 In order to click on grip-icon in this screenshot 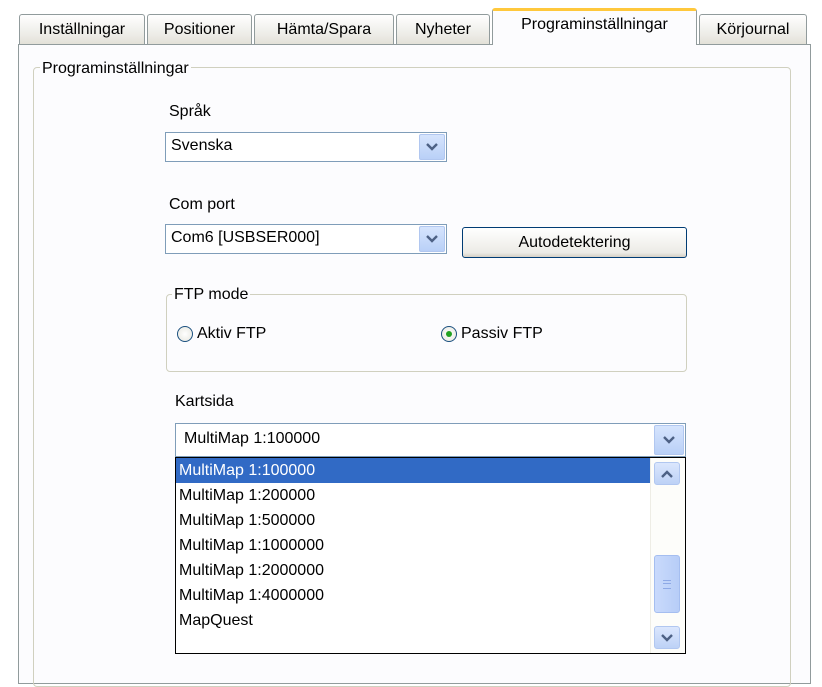, I will do `click(667, 584)`.